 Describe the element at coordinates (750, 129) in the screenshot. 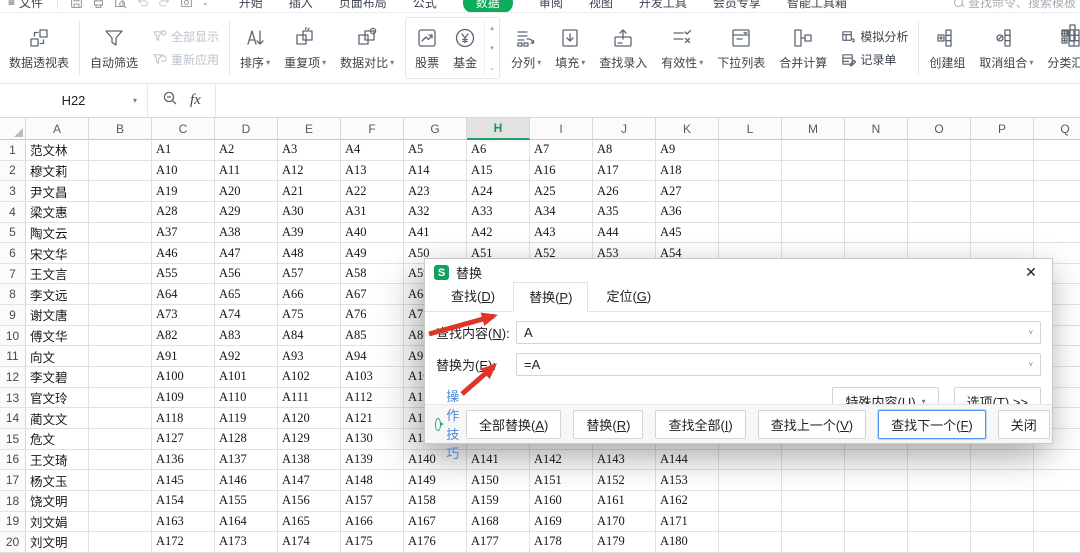

I see `column-header: L` at that location.